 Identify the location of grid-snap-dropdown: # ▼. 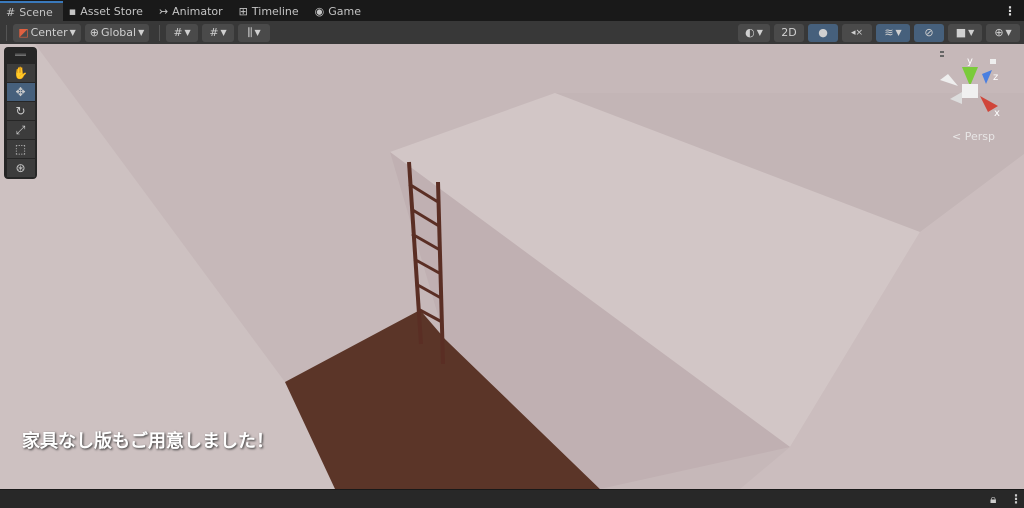
(182, 32).